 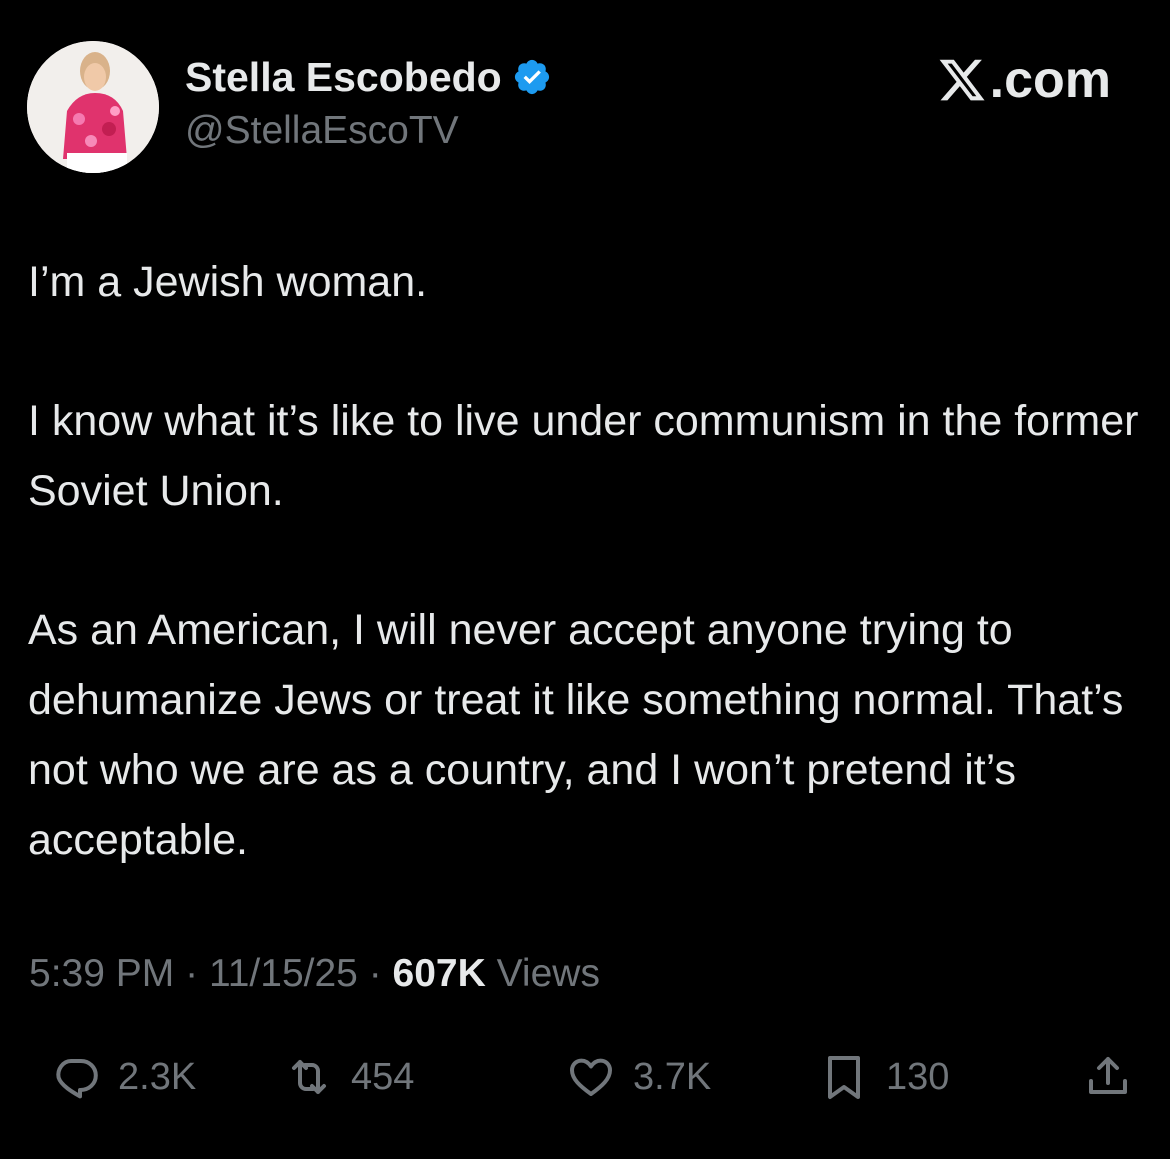 What do you see at coordinates (1050, 80) in the screenshot?
I see `brand-domain: .com` at bounding box center [1050, 80].